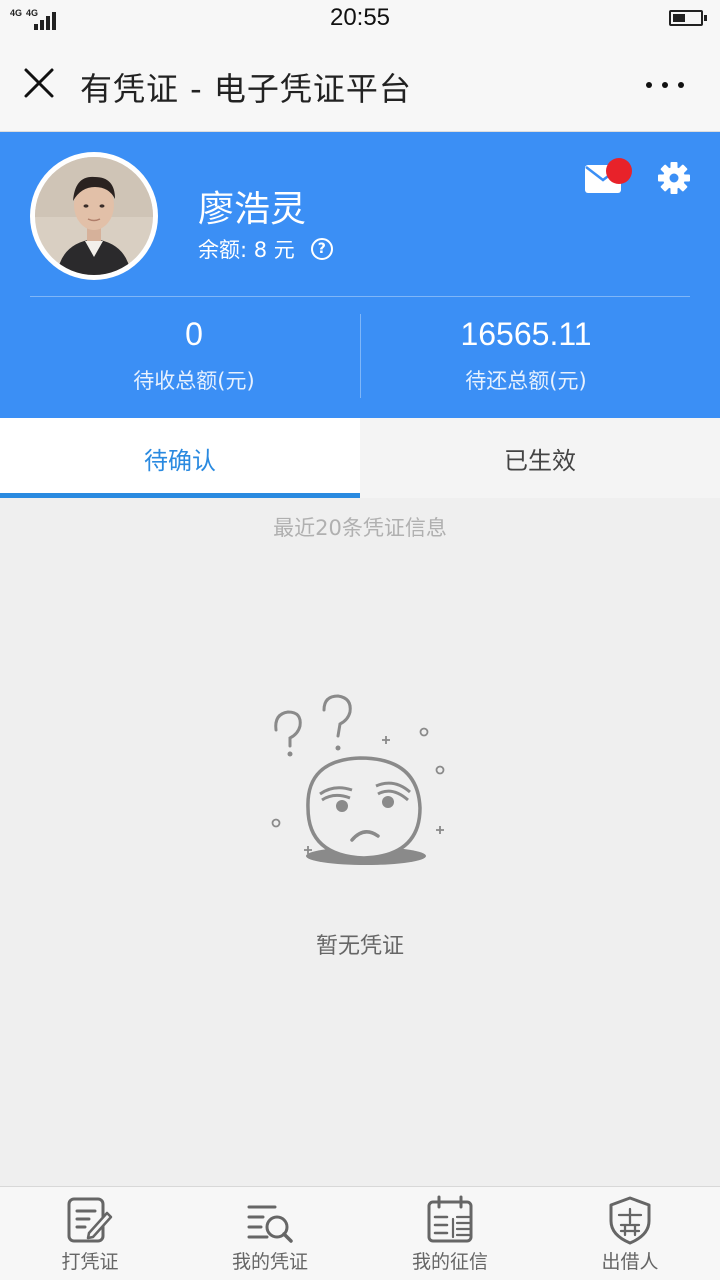 The width and height of the screenshot is (720, 1280). What do you see at coordinates (180, 458) in the screenshot?
I see `tab-pending: 待确认` at bounding box center [180, 458].